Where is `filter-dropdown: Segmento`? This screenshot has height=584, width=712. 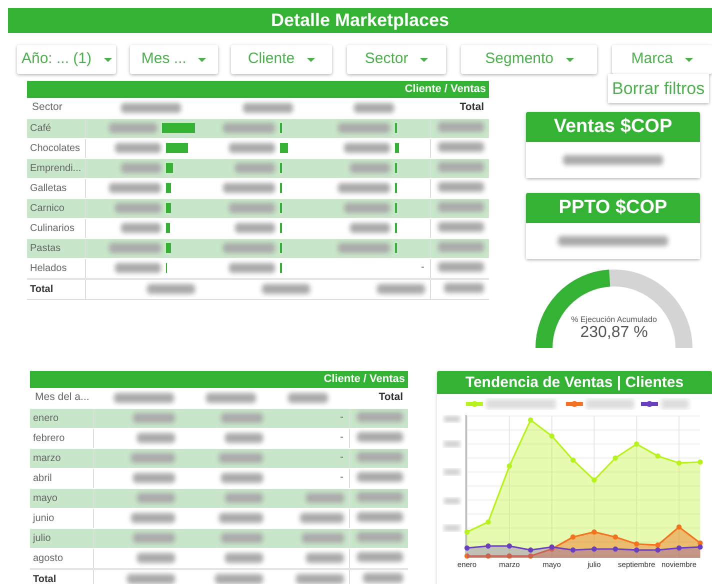 filter-dropdown: Segmento is located at coordinates (529, 59).